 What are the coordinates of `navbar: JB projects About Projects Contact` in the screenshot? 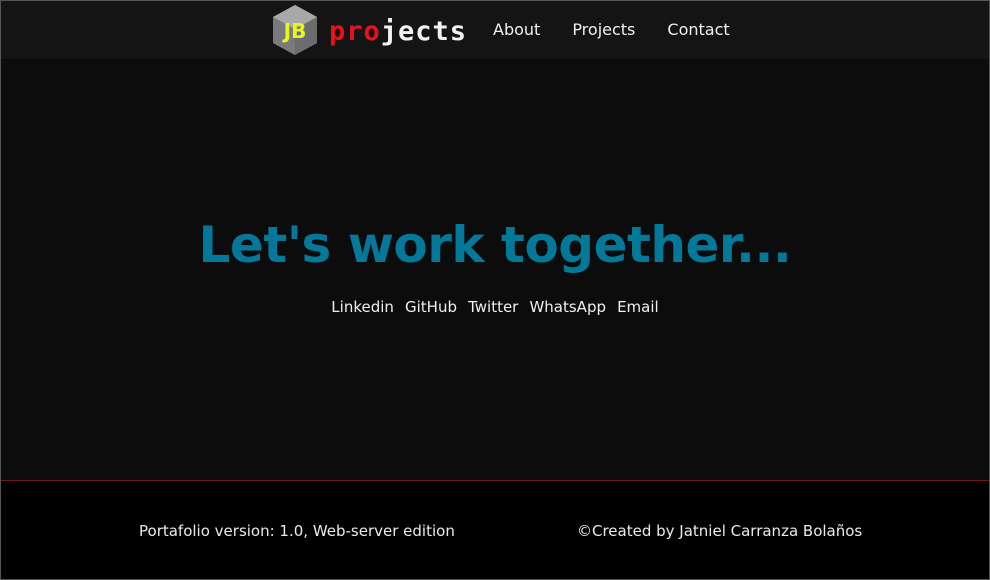 It's located at (495, 30).